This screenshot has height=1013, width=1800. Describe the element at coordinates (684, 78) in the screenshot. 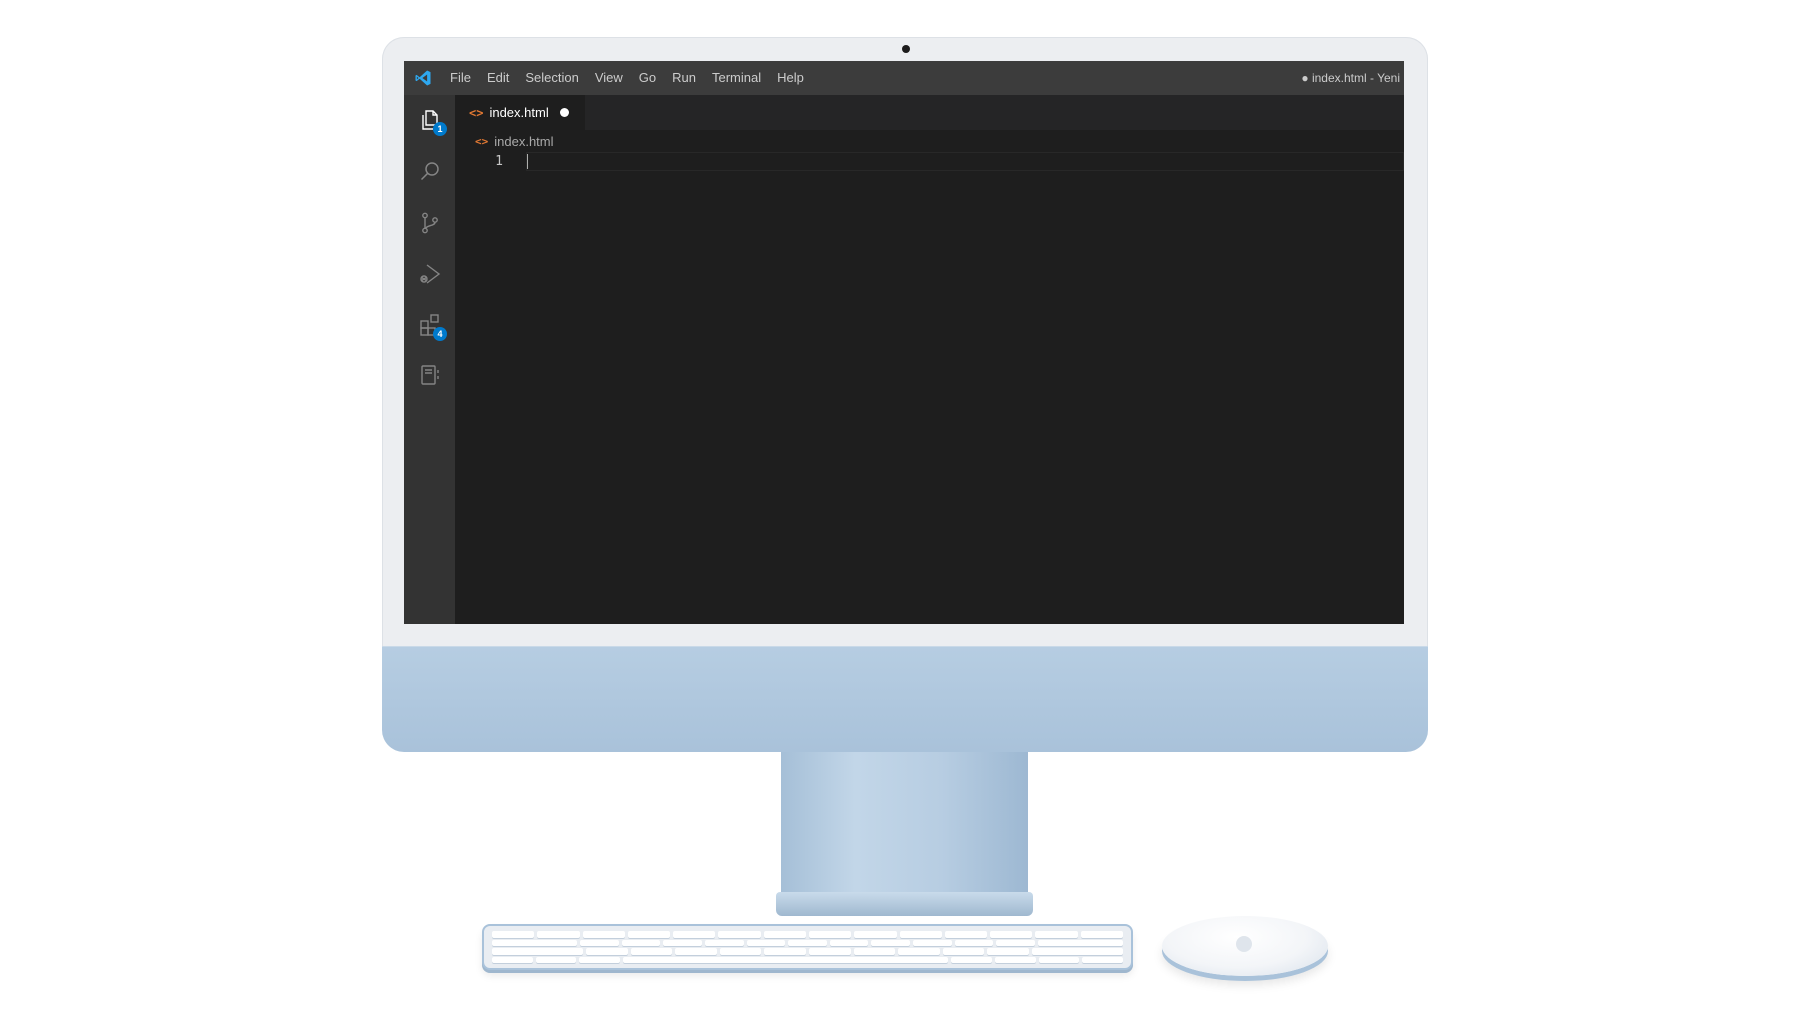

I see `menu-run: Run` at that location.